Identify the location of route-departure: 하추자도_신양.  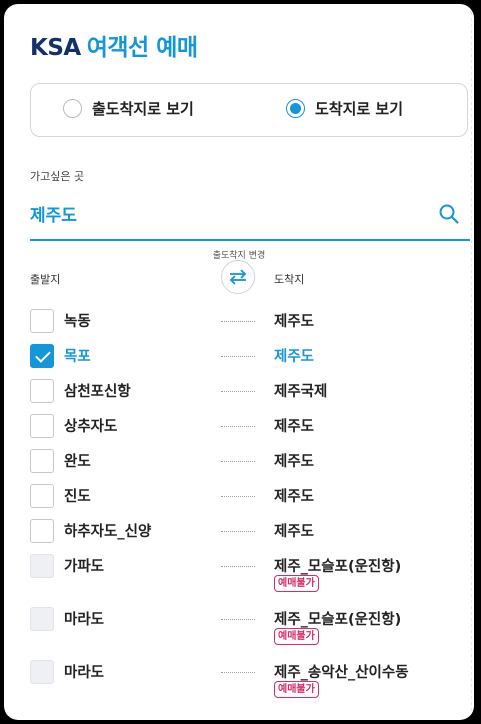
(108, 532).